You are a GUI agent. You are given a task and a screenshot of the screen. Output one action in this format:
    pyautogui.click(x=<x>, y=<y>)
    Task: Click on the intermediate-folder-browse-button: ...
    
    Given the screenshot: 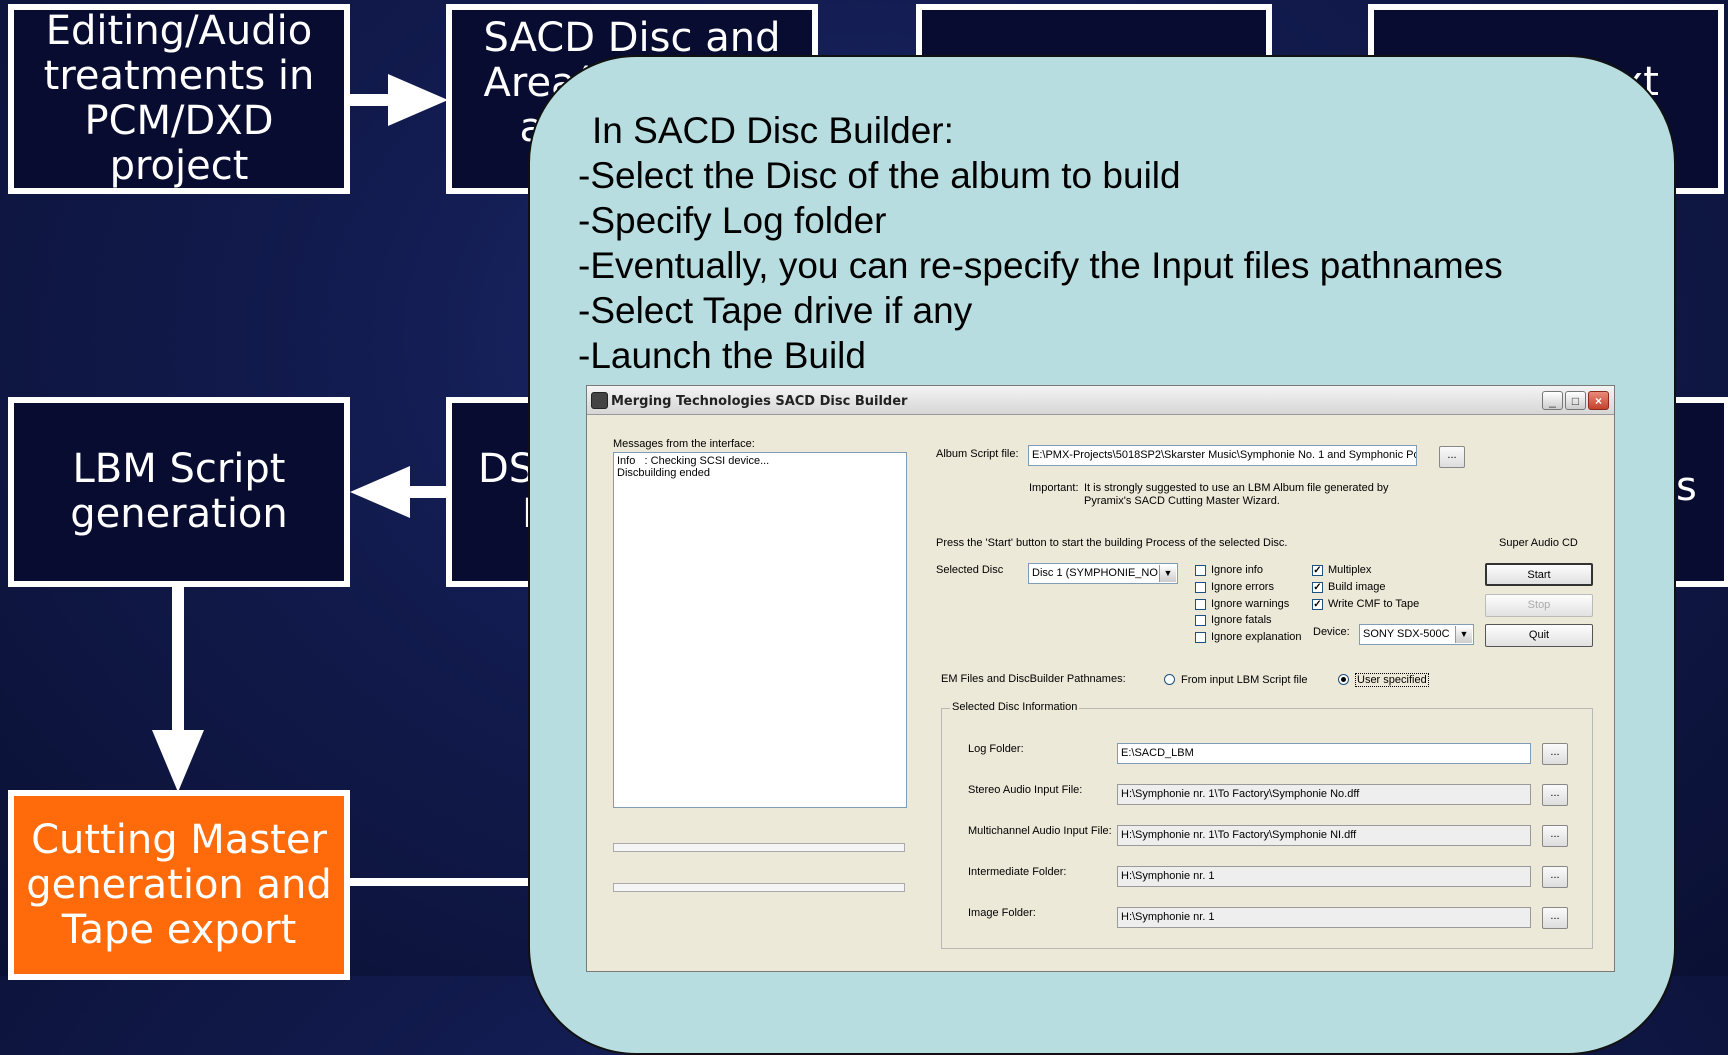 What is the action you would take?
    pyautogui.click(x=1555, y=877)
    